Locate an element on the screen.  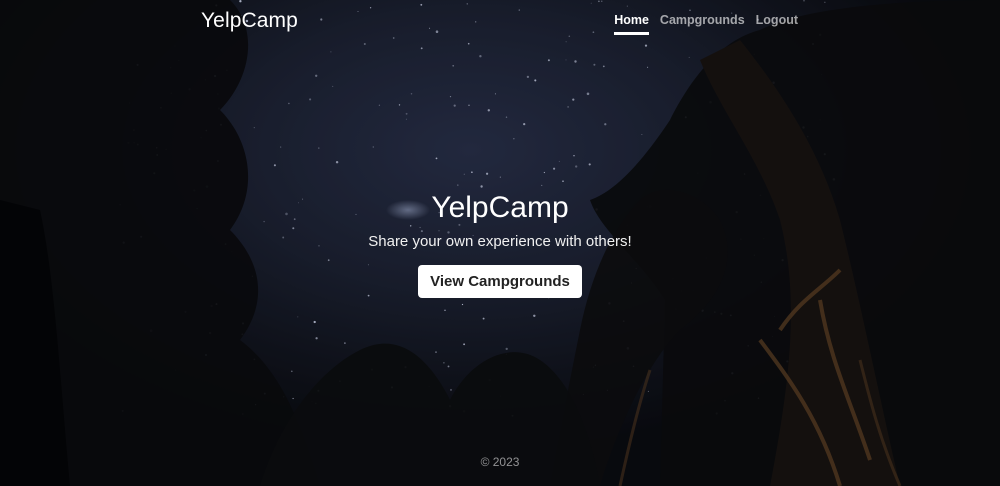
hero-subtitle: Share your own experience with others! is located at coordinates (500, 241).